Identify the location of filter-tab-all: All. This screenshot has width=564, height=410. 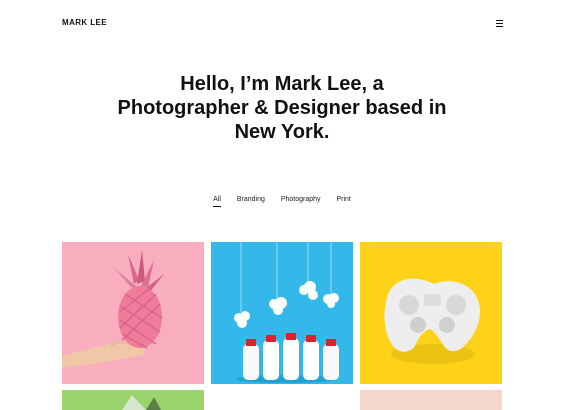
(217, 201).